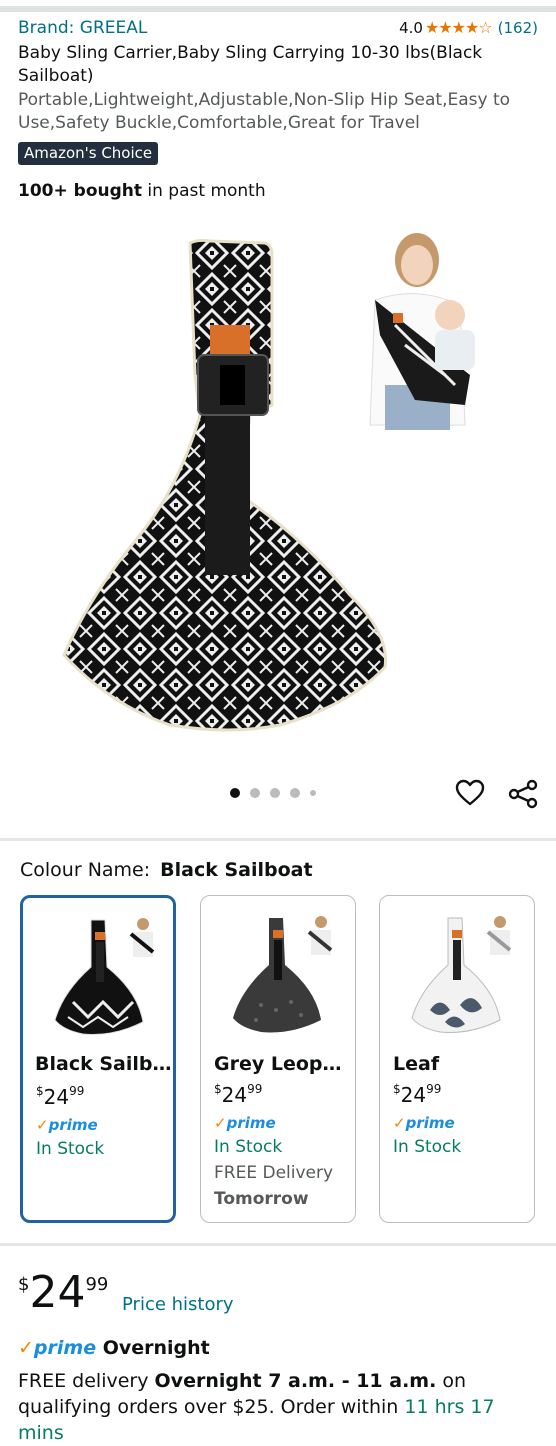  I want to click on prime-logo-text: prime, so click(65, 1348).